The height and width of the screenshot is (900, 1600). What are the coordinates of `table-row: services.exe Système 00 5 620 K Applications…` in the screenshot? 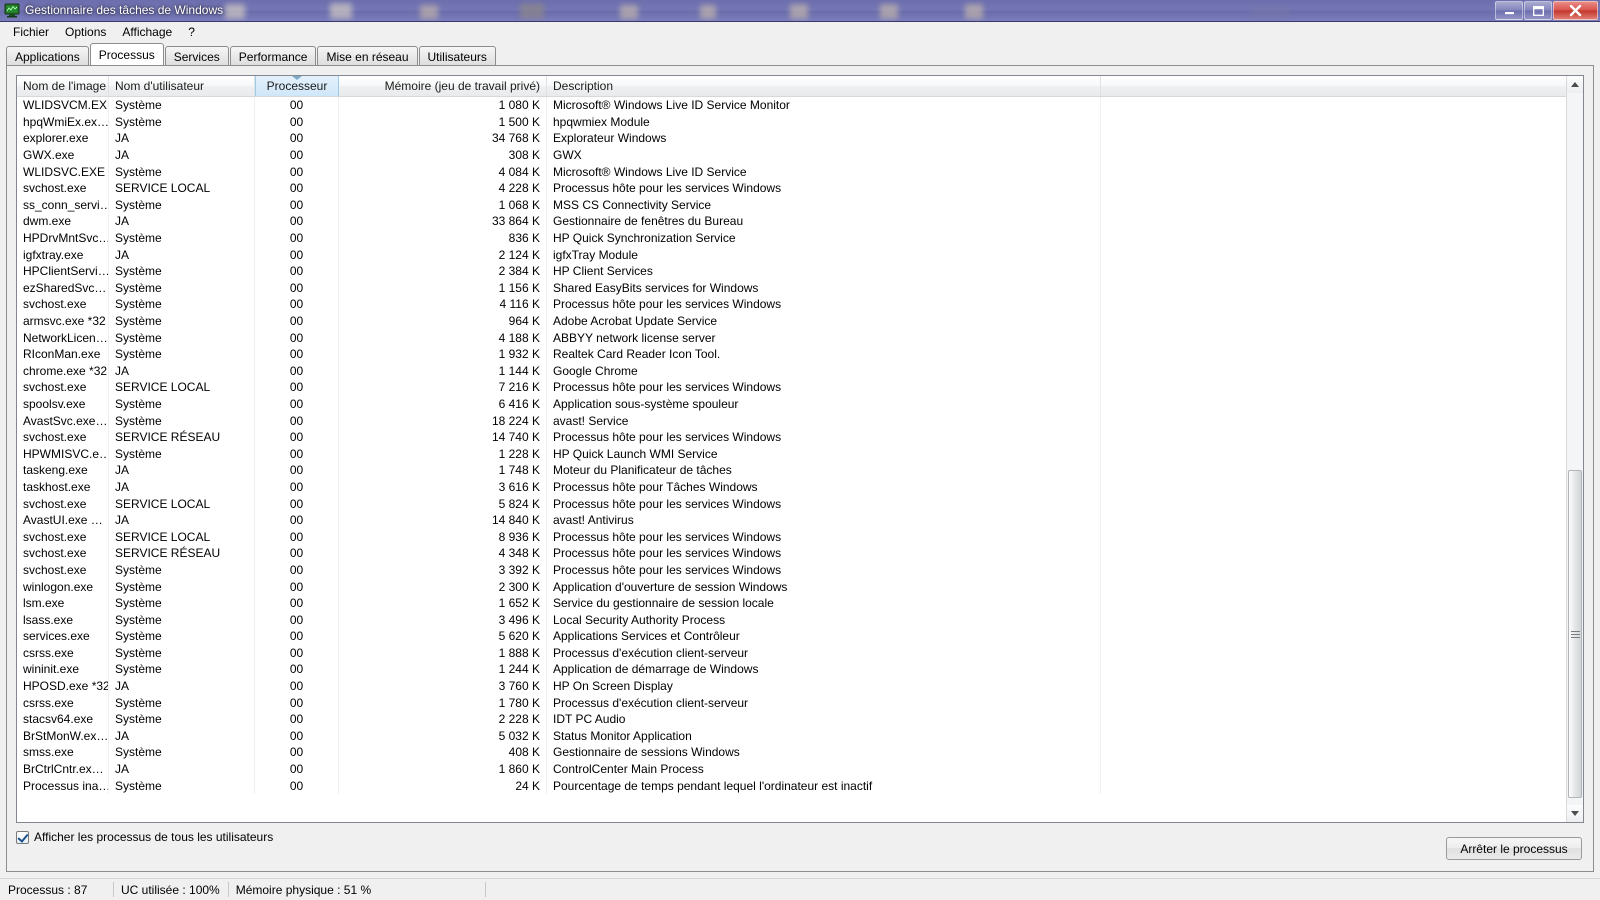 It's located at (791, 636).